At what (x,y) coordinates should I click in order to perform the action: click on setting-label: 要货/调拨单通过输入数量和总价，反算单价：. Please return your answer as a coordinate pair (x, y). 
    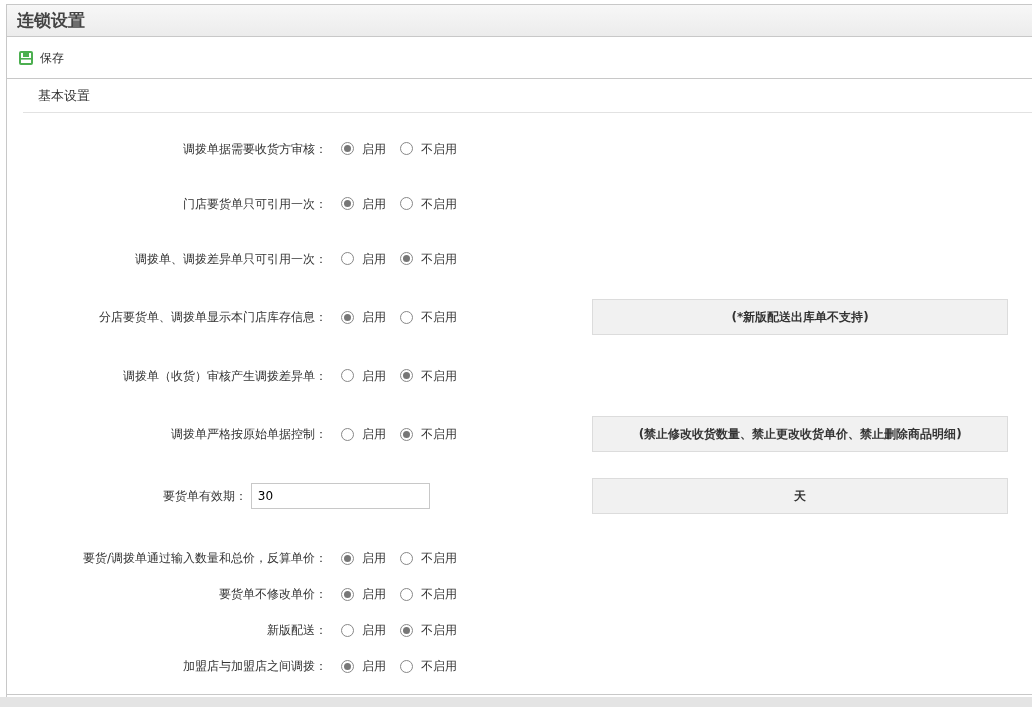
    Looking at the image, I should click on (204, 558).